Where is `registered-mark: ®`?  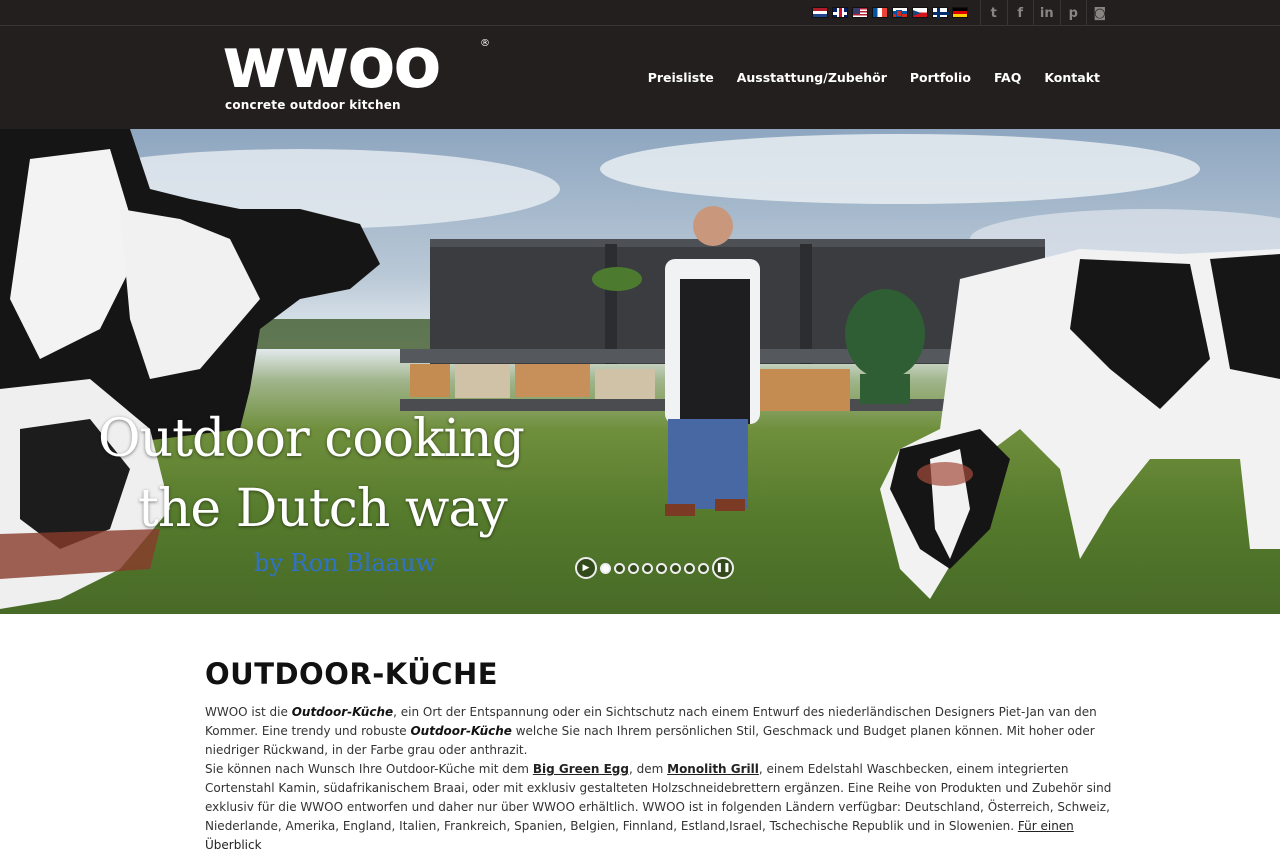 registered-mark: ® is located at coordinates (485, 43).